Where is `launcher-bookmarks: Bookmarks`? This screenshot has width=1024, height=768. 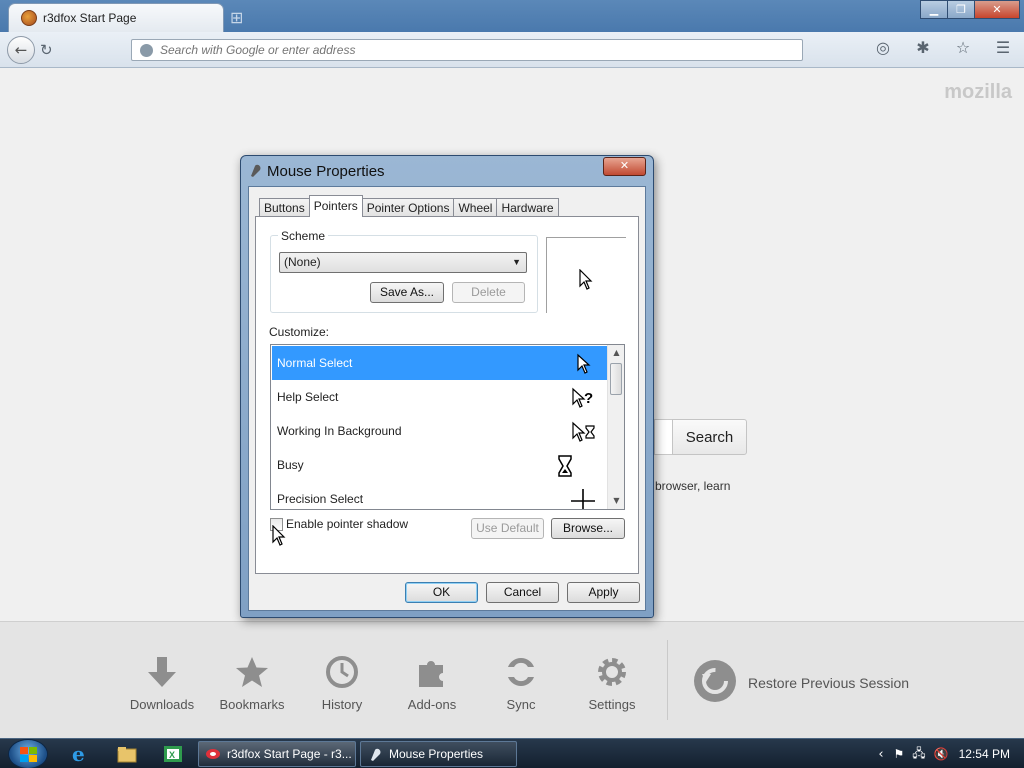
launcher-bookmarks: Bookmarks is located at coordinates (252, 682).